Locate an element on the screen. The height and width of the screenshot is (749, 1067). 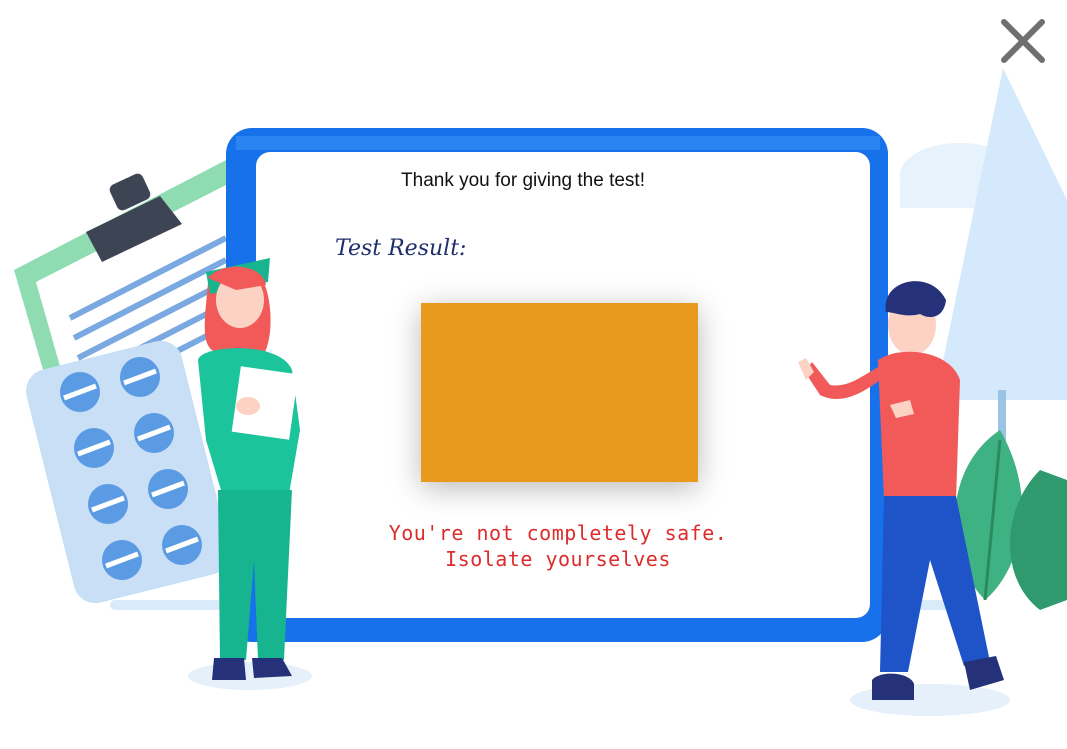
result-color-box is located at coordinates (559, 392).